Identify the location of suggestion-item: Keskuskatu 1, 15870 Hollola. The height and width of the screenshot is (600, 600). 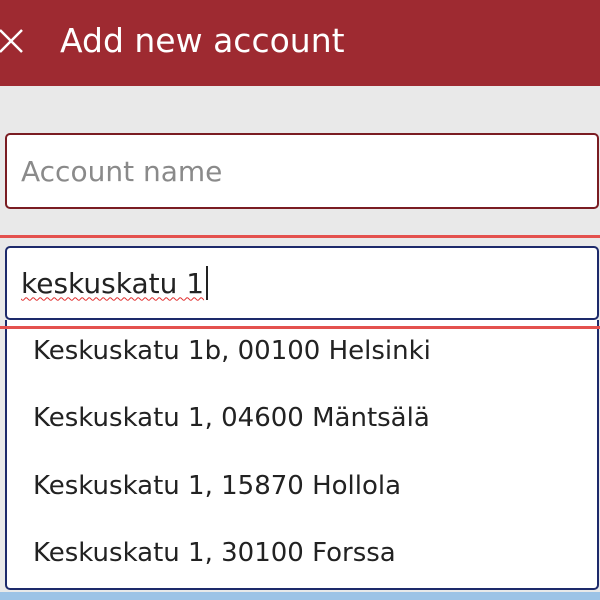
(217, 486).